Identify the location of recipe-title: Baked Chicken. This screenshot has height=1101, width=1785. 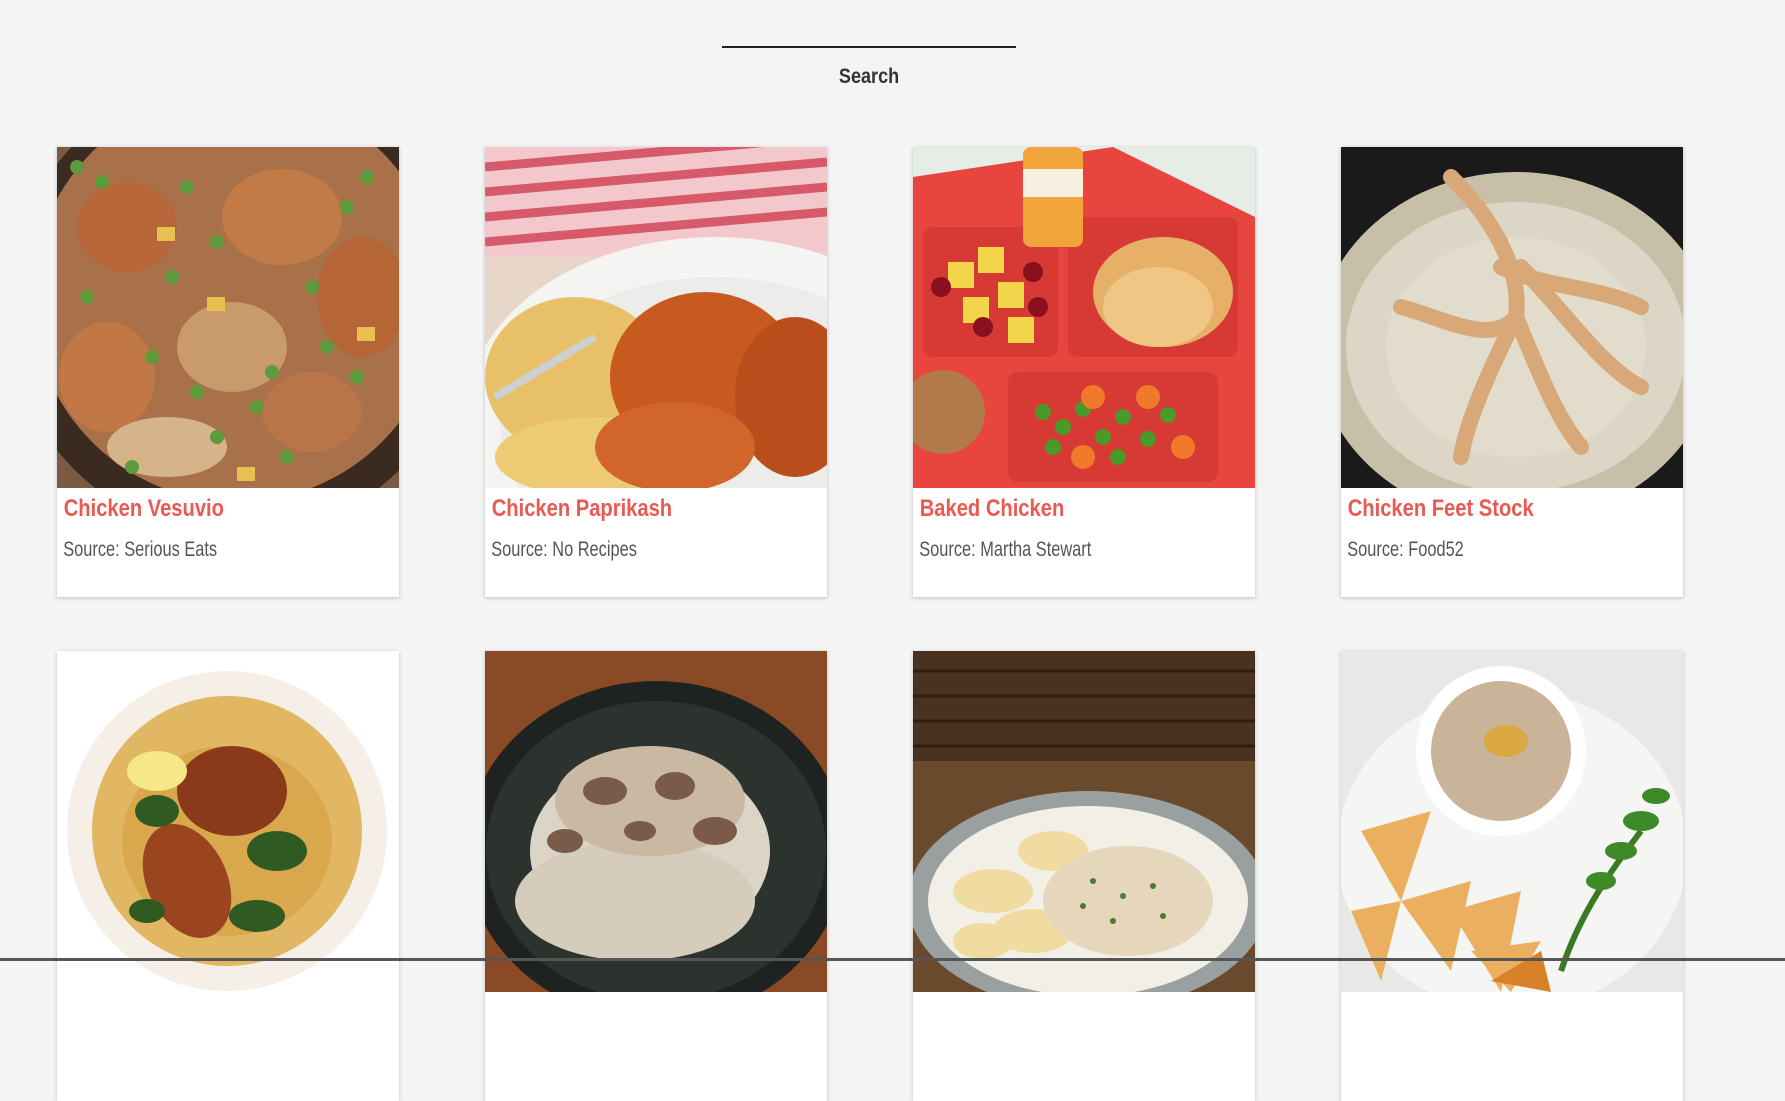
(1056, 509).